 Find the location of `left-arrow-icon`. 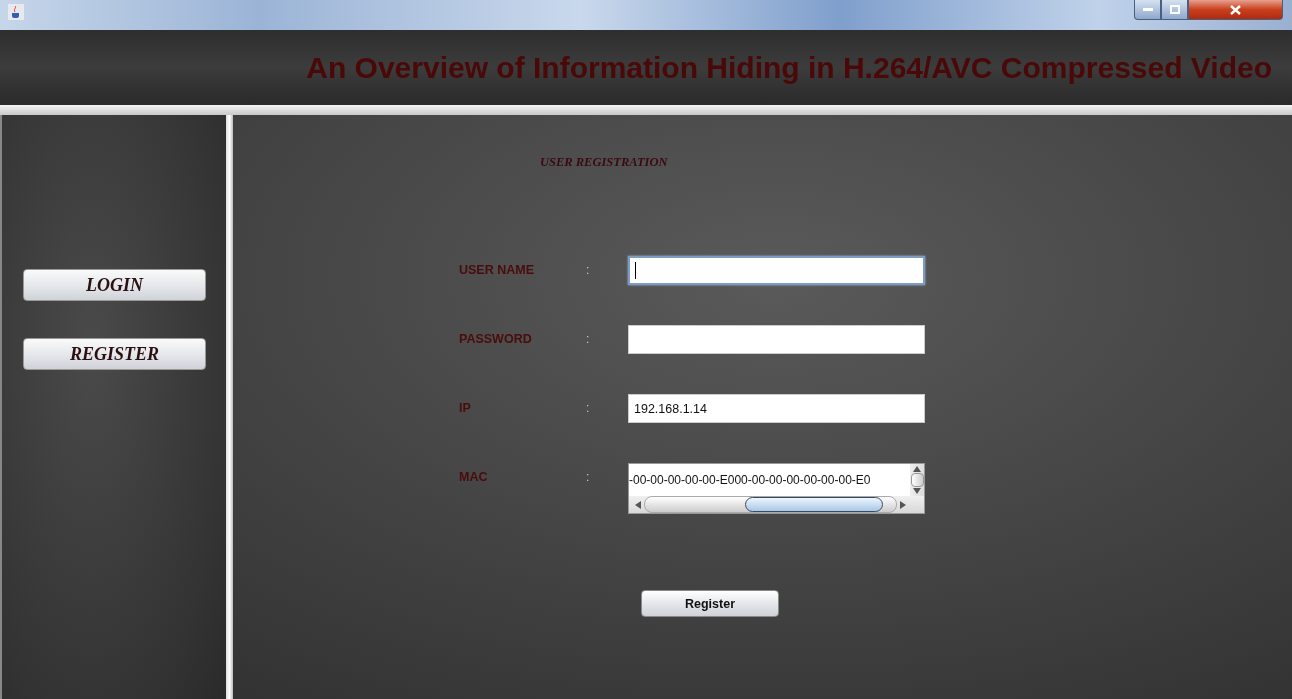

left-arrow-icon is located at coordinates (638, 504).